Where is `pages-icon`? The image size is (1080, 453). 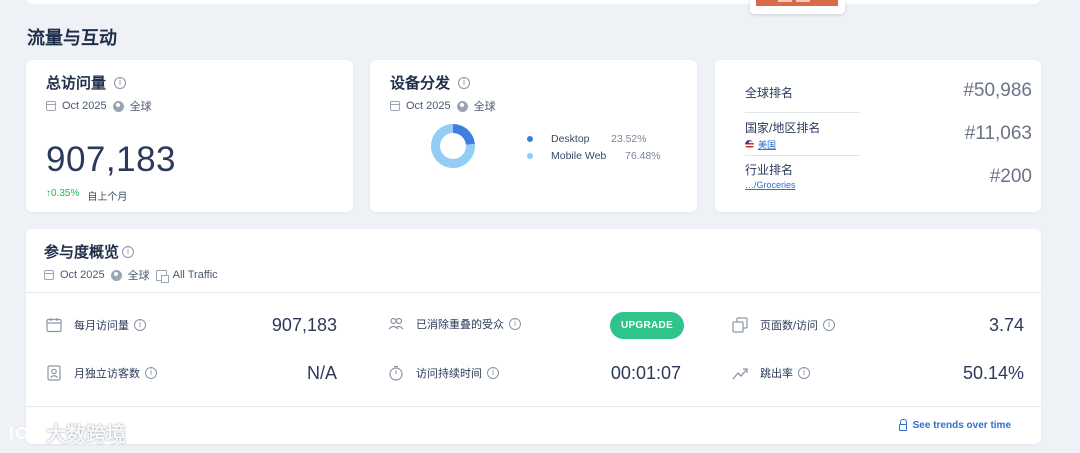
pages-icon is located at coordinates (740, 325).